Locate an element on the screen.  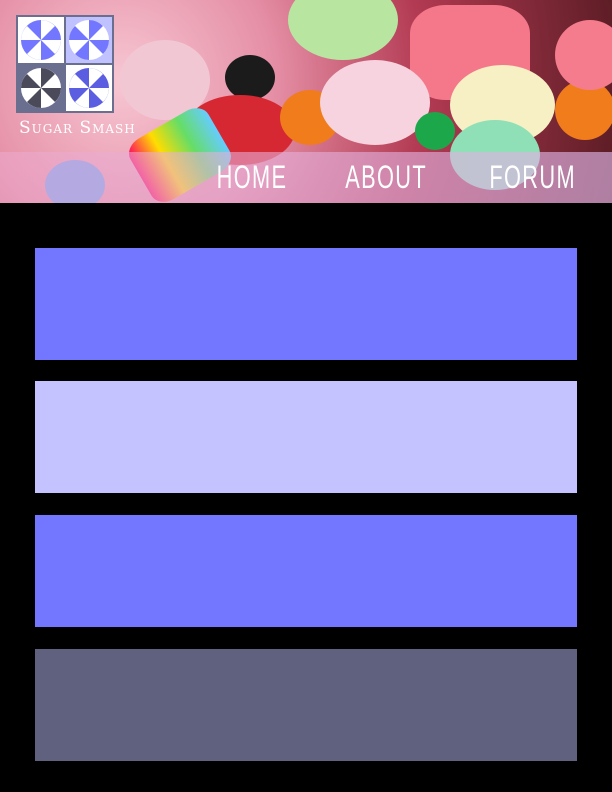
nav-forum-link: FORUM is located at coordinates (532, 177).